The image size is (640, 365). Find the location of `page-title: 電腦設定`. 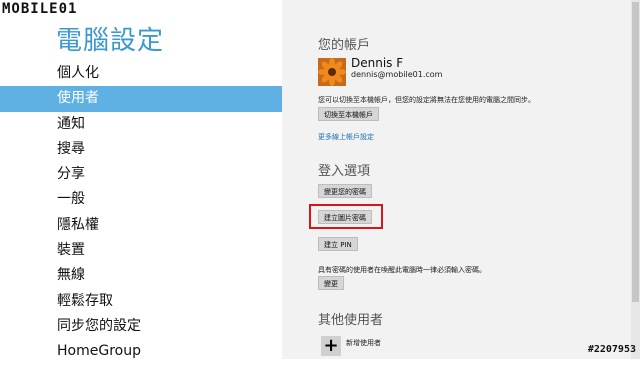

page-title: 電腦設定 is located at coordinates (110, 41).